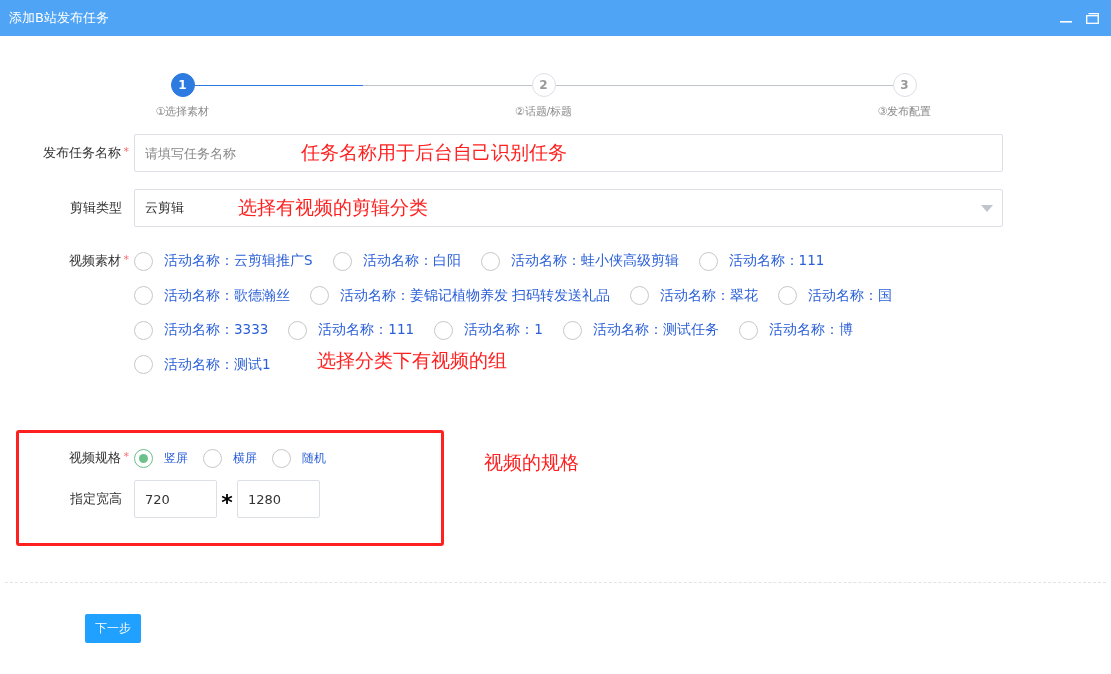 This screenshot has height=674, width=1111. What do you see at coordinates (81, 153) in the screenshot?
I see `field-label: 发布任务名称` at bounding box center [81, 153].